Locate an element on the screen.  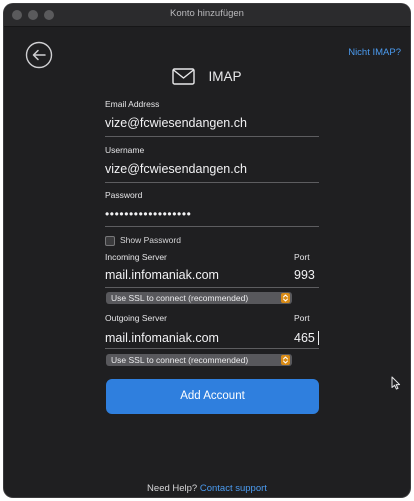
contact-support-link: Contact support is located at coordinates (233, 488).